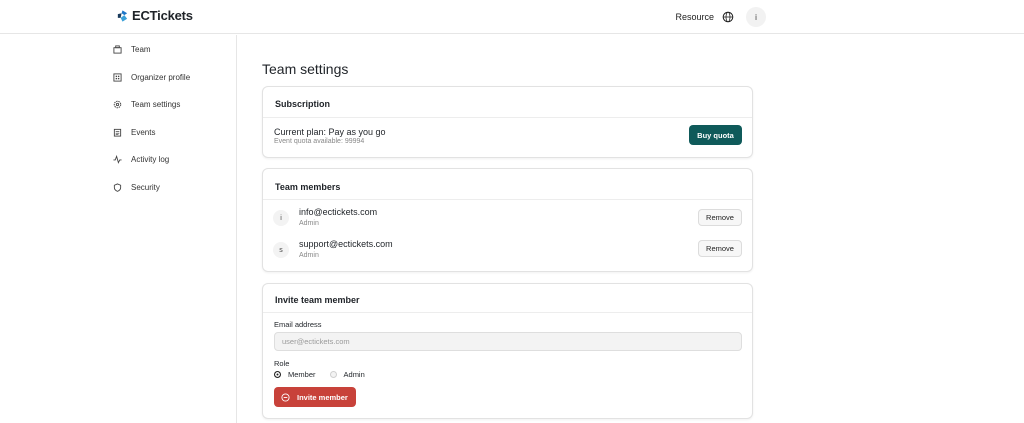 Image resolution: width=1024 pixels, height=423 pixels. What do you see at coordinates (143, 132) in the screenshot?
I see `sidebar-item-label: Events` at bounding box center [143, 132].